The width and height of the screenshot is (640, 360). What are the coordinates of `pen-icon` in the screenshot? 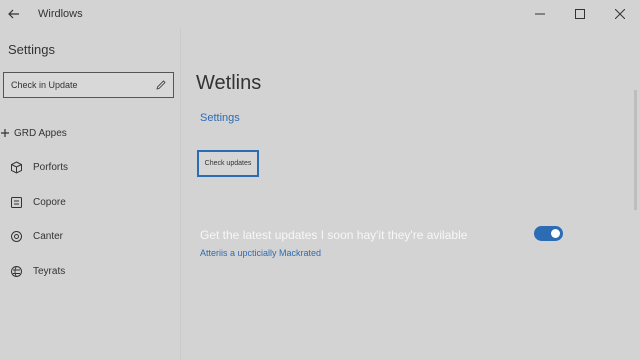 It's located at (161, 85).